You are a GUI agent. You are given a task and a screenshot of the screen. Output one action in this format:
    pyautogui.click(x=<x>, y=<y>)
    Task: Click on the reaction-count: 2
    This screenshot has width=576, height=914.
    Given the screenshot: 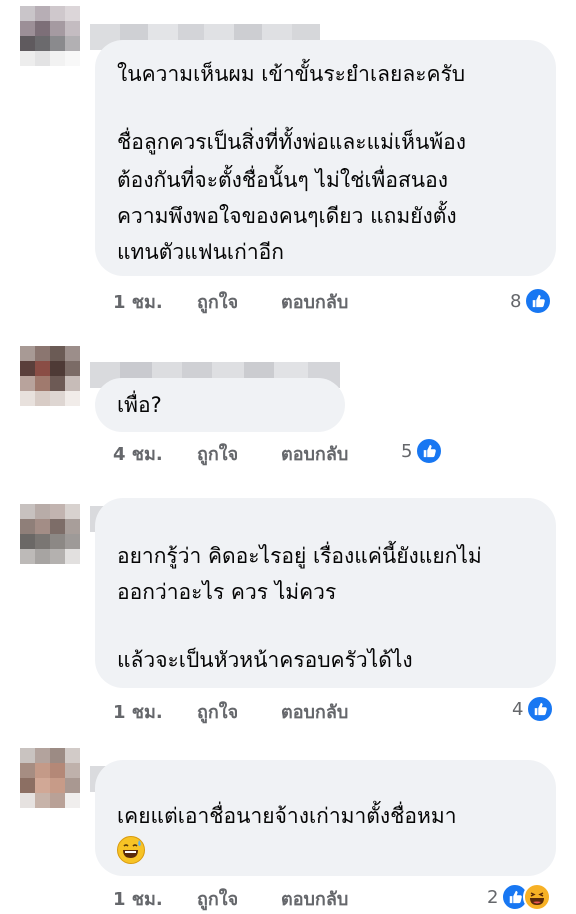 What is the action you would take?
    pyautogui.click(x=493, y=897)
    